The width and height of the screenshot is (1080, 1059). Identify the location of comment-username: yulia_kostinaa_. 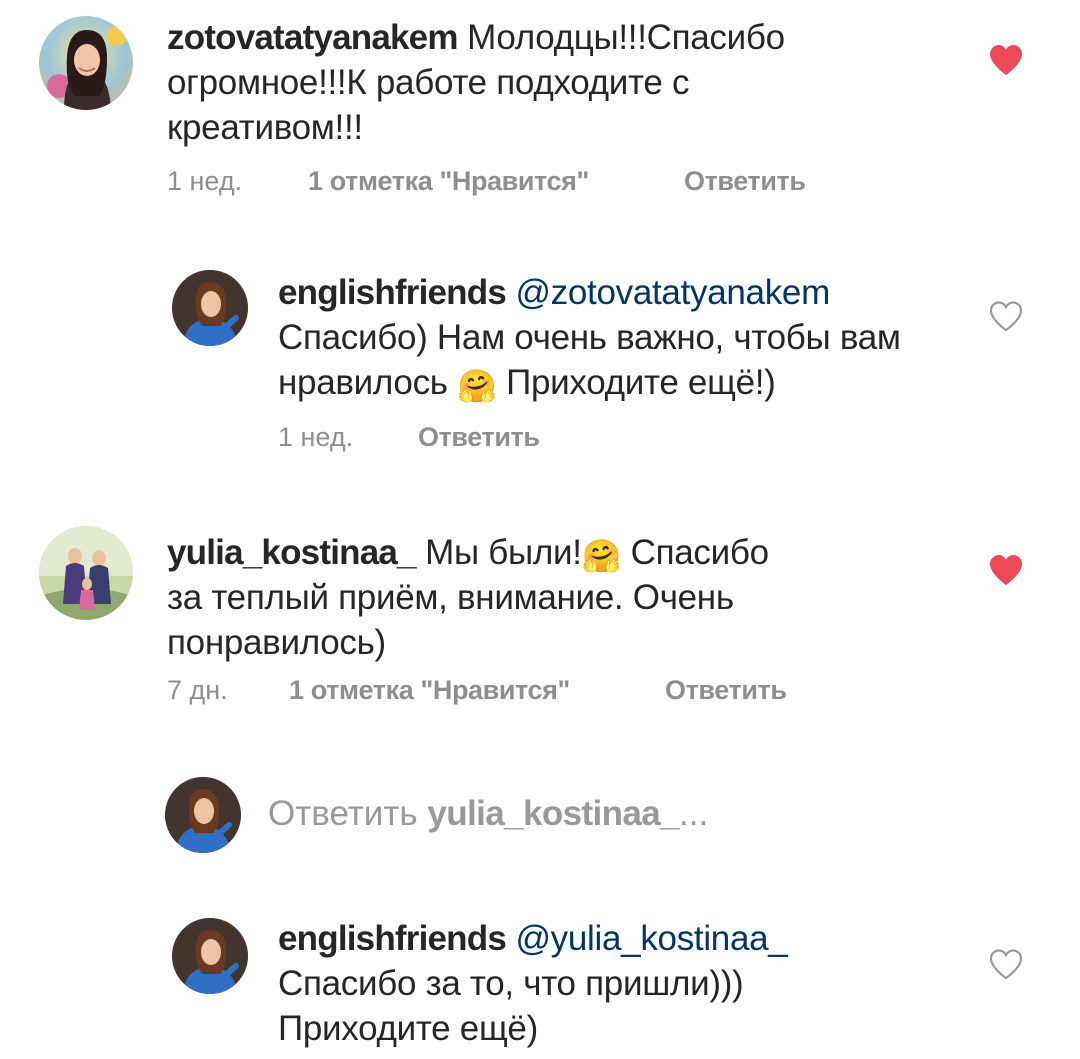
(292, 552).